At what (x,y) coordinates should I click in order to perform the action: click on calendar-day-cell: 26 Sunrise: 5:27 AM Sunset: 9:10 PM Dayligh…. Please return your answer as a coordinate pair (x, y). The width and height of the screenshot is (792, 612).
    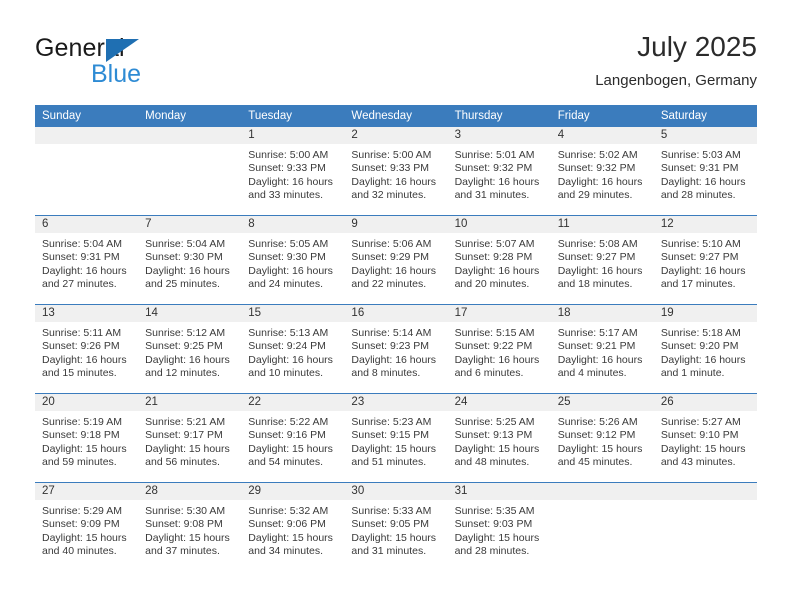
    Looking at the image, I should click on (705, 438).